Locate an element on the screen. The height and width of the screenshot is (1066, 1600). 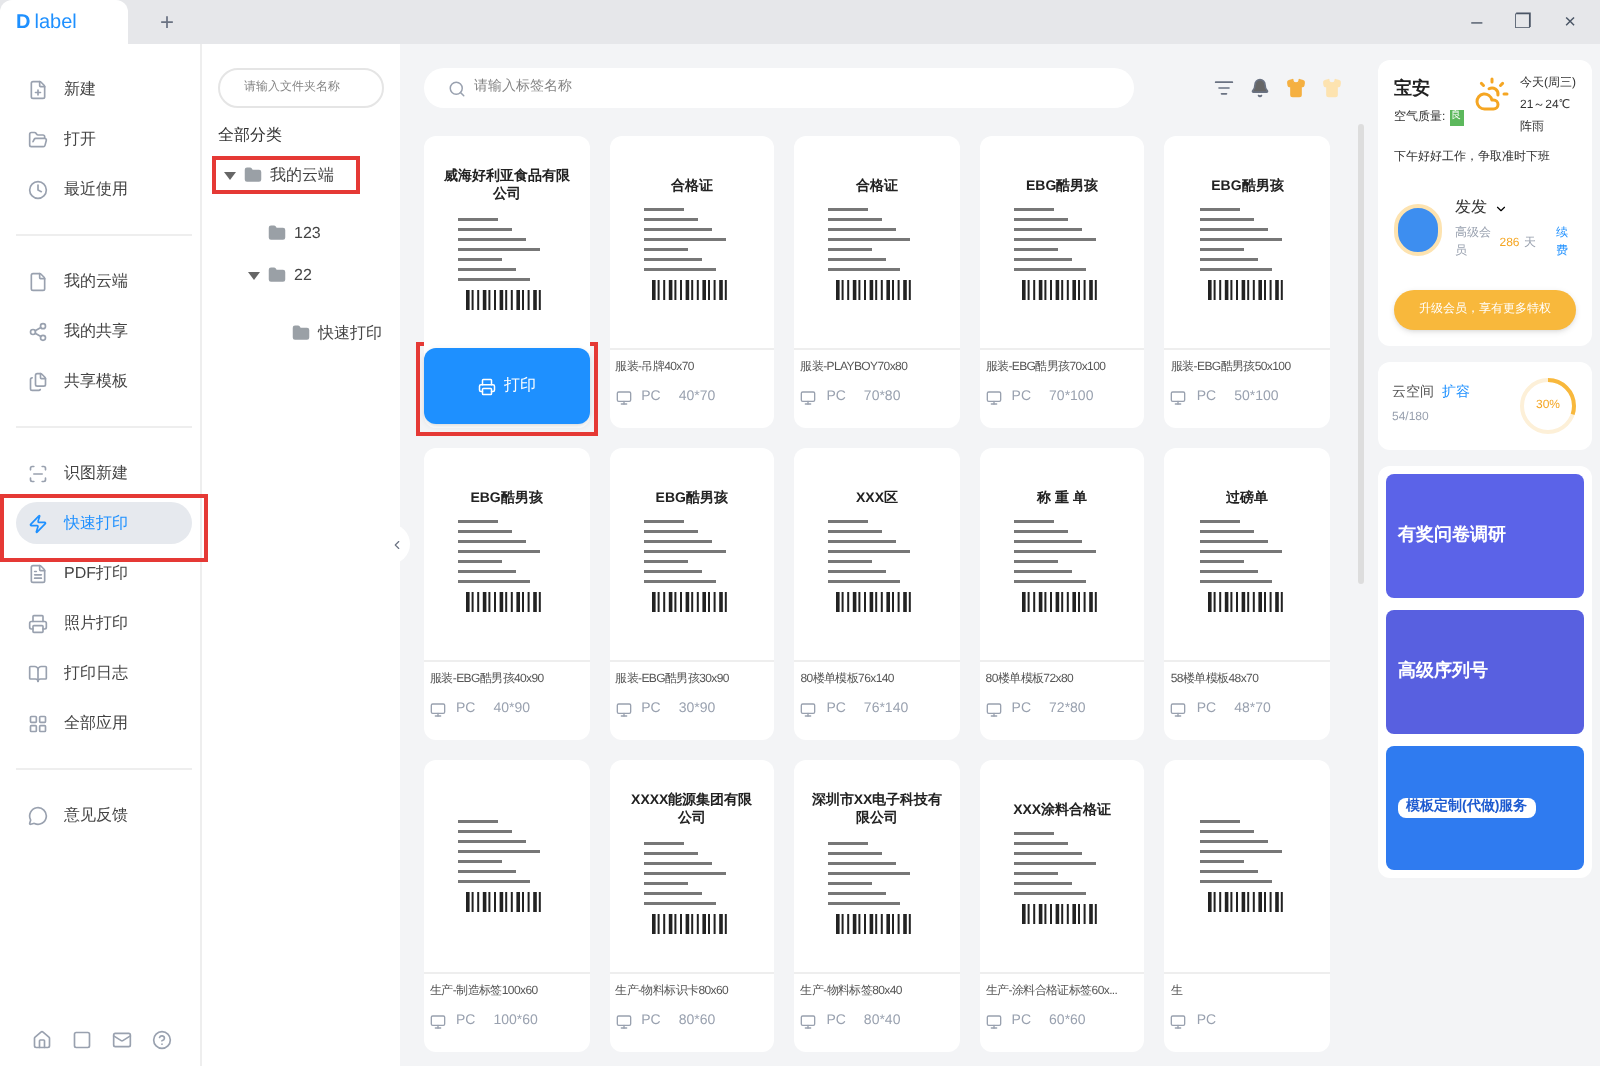
sidebar-item: 打开 is located at coordinates (104, 139).